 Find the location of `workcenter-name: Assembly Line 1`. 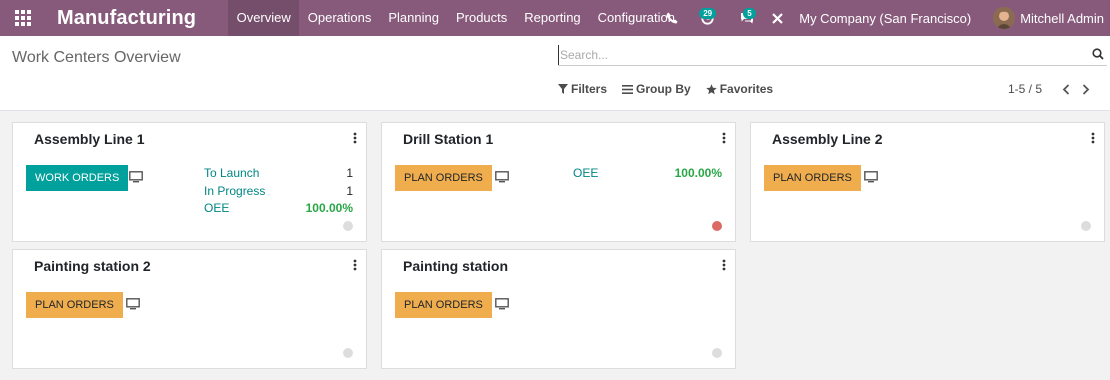

workcenter-name: Assembly Line 1 is located at coordinates (89, 139).